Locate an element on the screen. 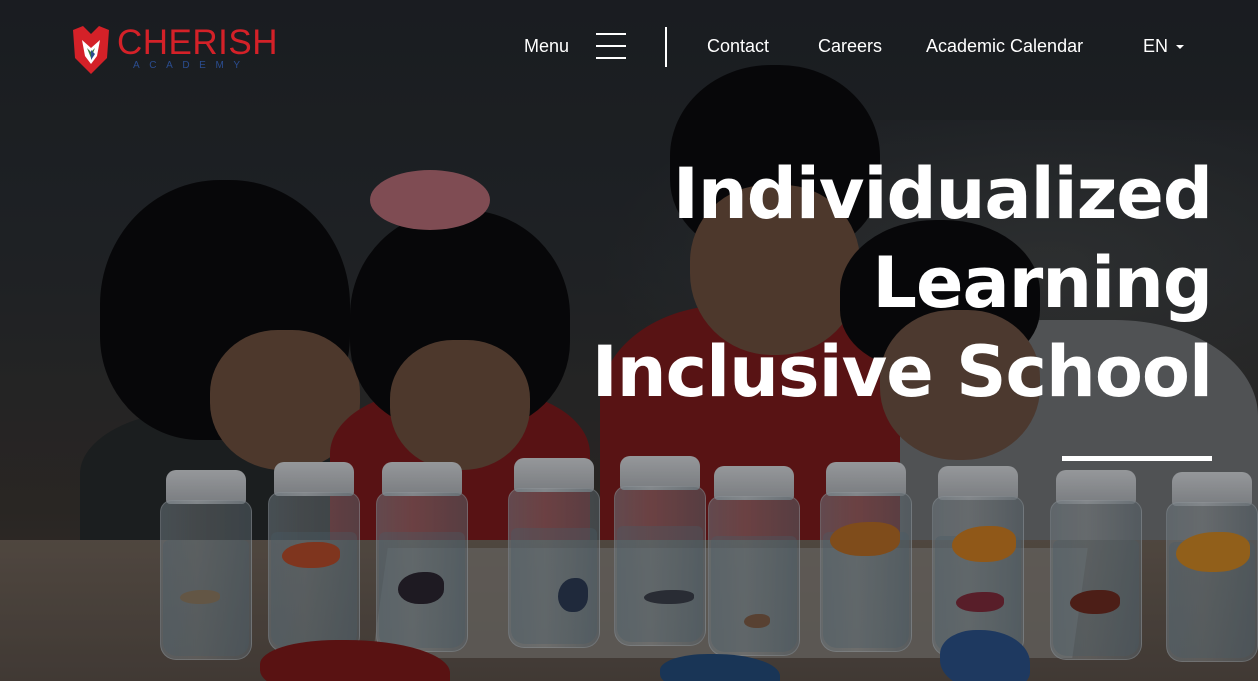 The height and width of the screenshot is (681, 1258). headline-line: Learning is located at coordinates (1042, 283).